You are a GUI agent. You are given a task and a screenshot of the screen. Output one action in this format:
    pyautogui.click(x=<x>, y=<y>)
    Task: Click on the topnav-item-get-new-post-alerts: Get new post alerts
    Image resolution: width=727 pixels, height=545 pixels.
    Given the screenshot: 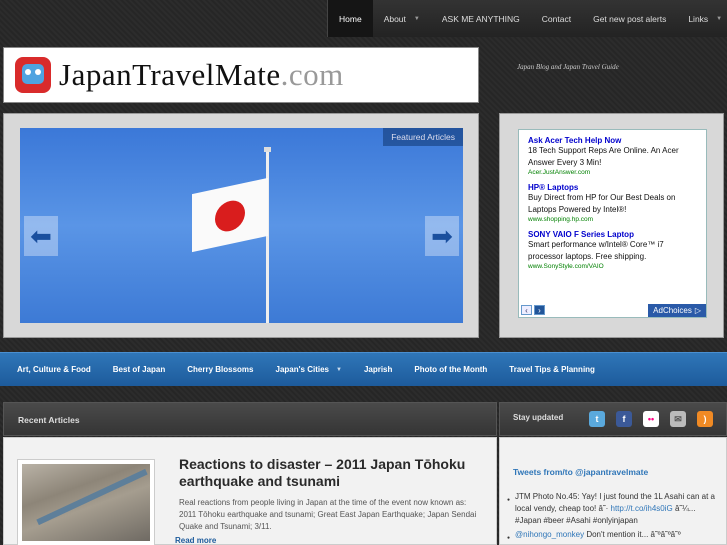 What is the action you would take?
    pyautogui.click(x=629, y=18)
    